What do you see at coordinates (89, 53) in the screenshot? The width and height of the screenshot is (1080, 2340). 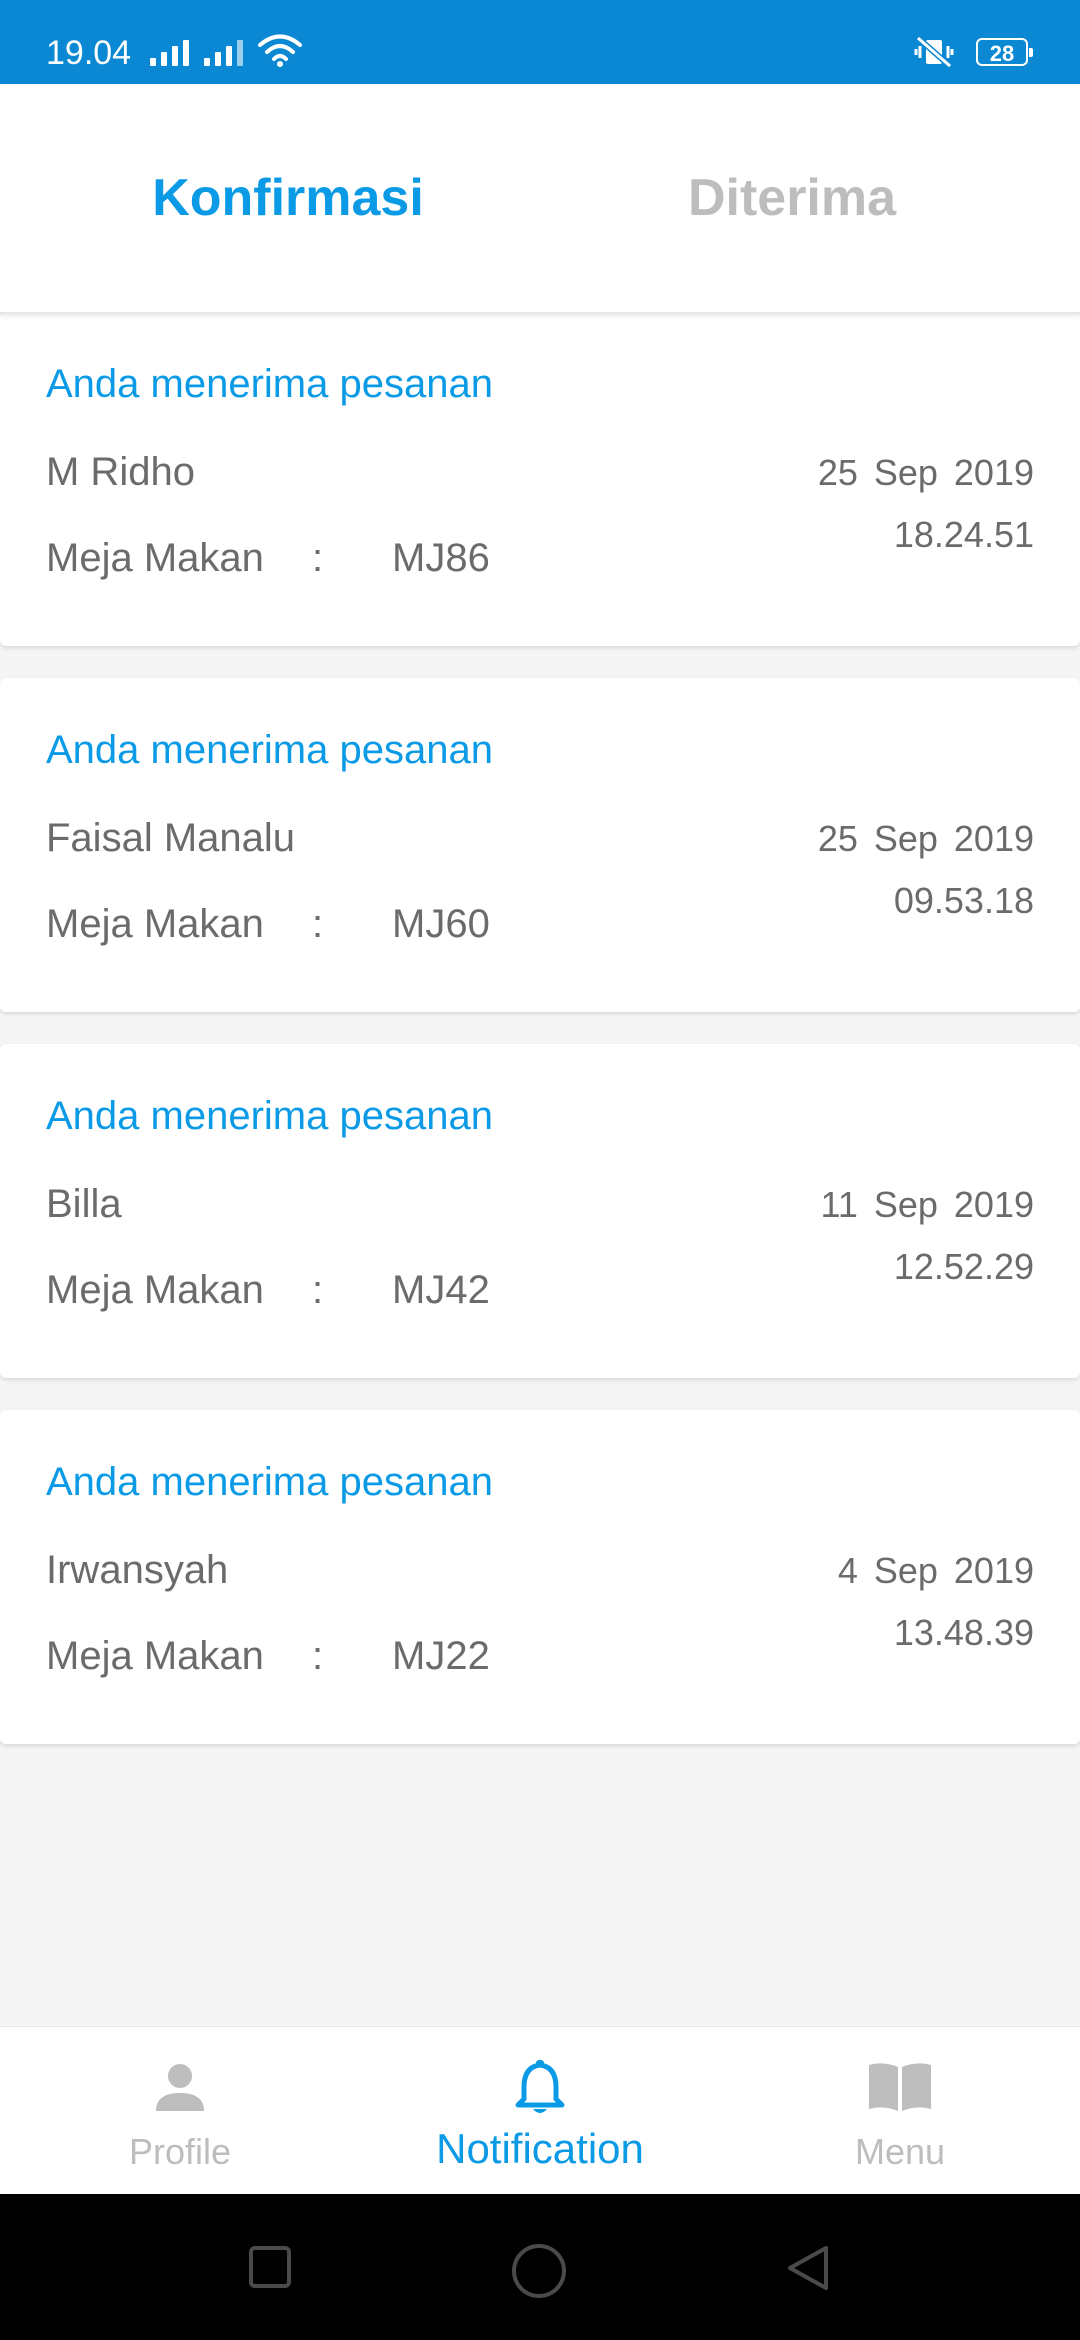 I see `status-time: 19.04` at bounding box center [89, 53].